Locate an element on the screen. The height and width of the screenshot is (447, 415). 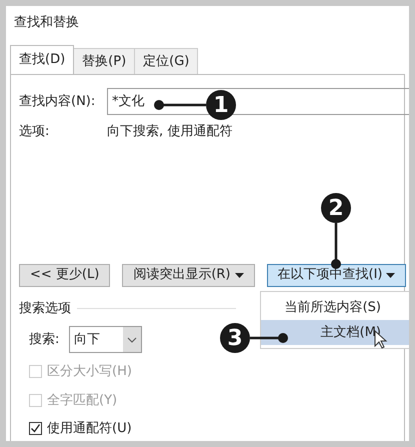
options-label: 选项: is located at coordinates (34, 132).